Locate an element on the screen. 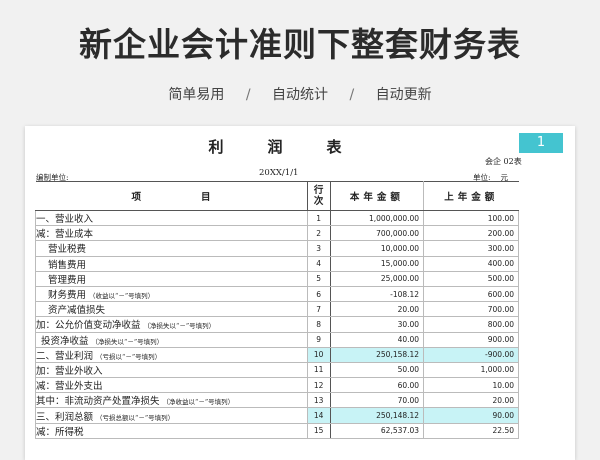  item-label: 减：营业成本 is located at coordinates (65, 235).